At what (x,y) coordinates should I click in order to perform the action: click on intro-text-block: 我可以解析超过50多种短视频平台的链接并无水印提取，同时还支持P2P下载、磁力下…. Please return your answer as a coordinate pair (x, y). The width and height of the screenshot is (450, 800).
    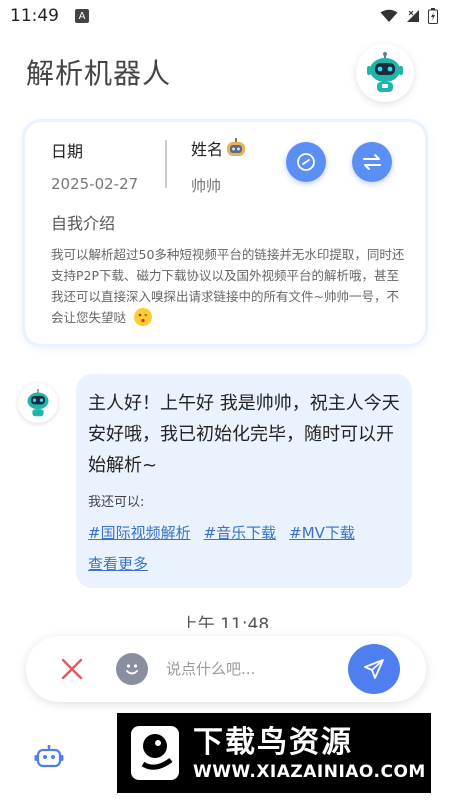
    Looking at the image, I should click on (229, 286).